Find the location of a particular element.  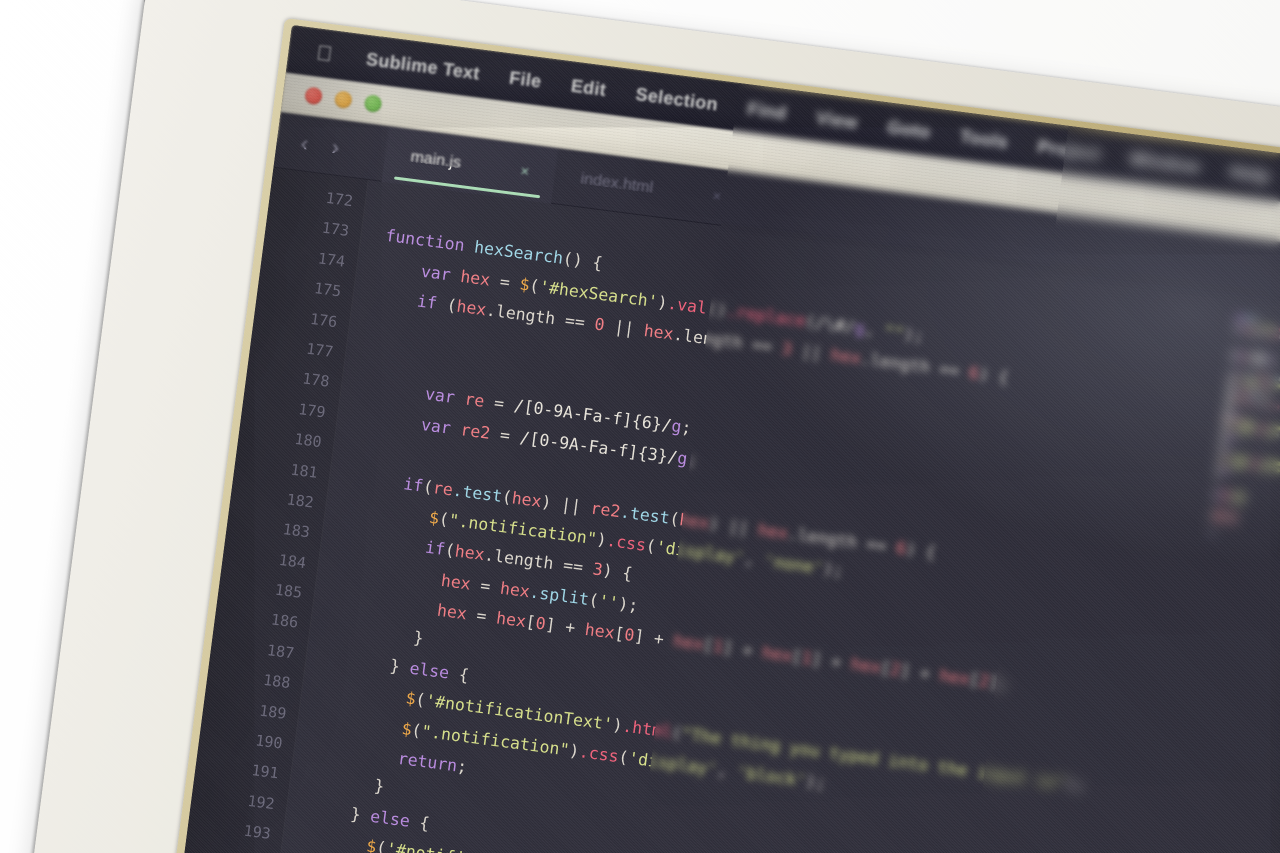

code-token: "" is located at coordinates (894, 332).